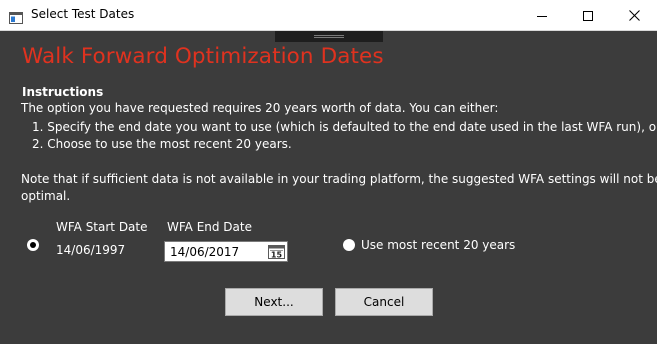 This screenshot has width=657, height=344. Describe the element at coordinates (384, 302) in the screenshot. I see `cancel-button: Cancel` at that location.